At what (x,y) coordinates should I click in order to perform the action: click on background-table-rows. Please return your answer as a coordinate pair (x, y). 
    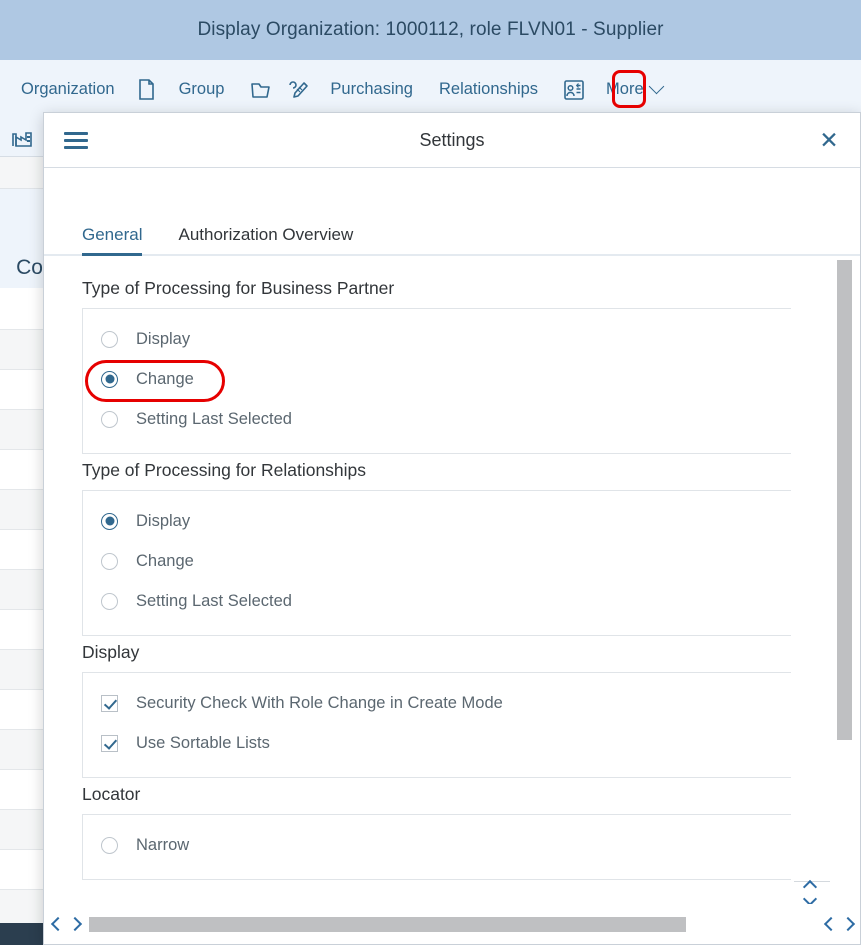
    Looking at the image, I should click on (22, 616).